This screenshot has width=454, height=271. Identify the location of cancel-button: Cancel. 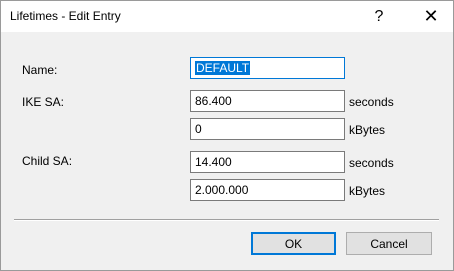
(389, 243).